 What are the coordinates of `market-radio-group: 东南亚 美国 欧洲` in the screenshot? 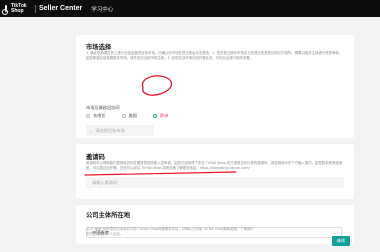 It's located at (135, 116).